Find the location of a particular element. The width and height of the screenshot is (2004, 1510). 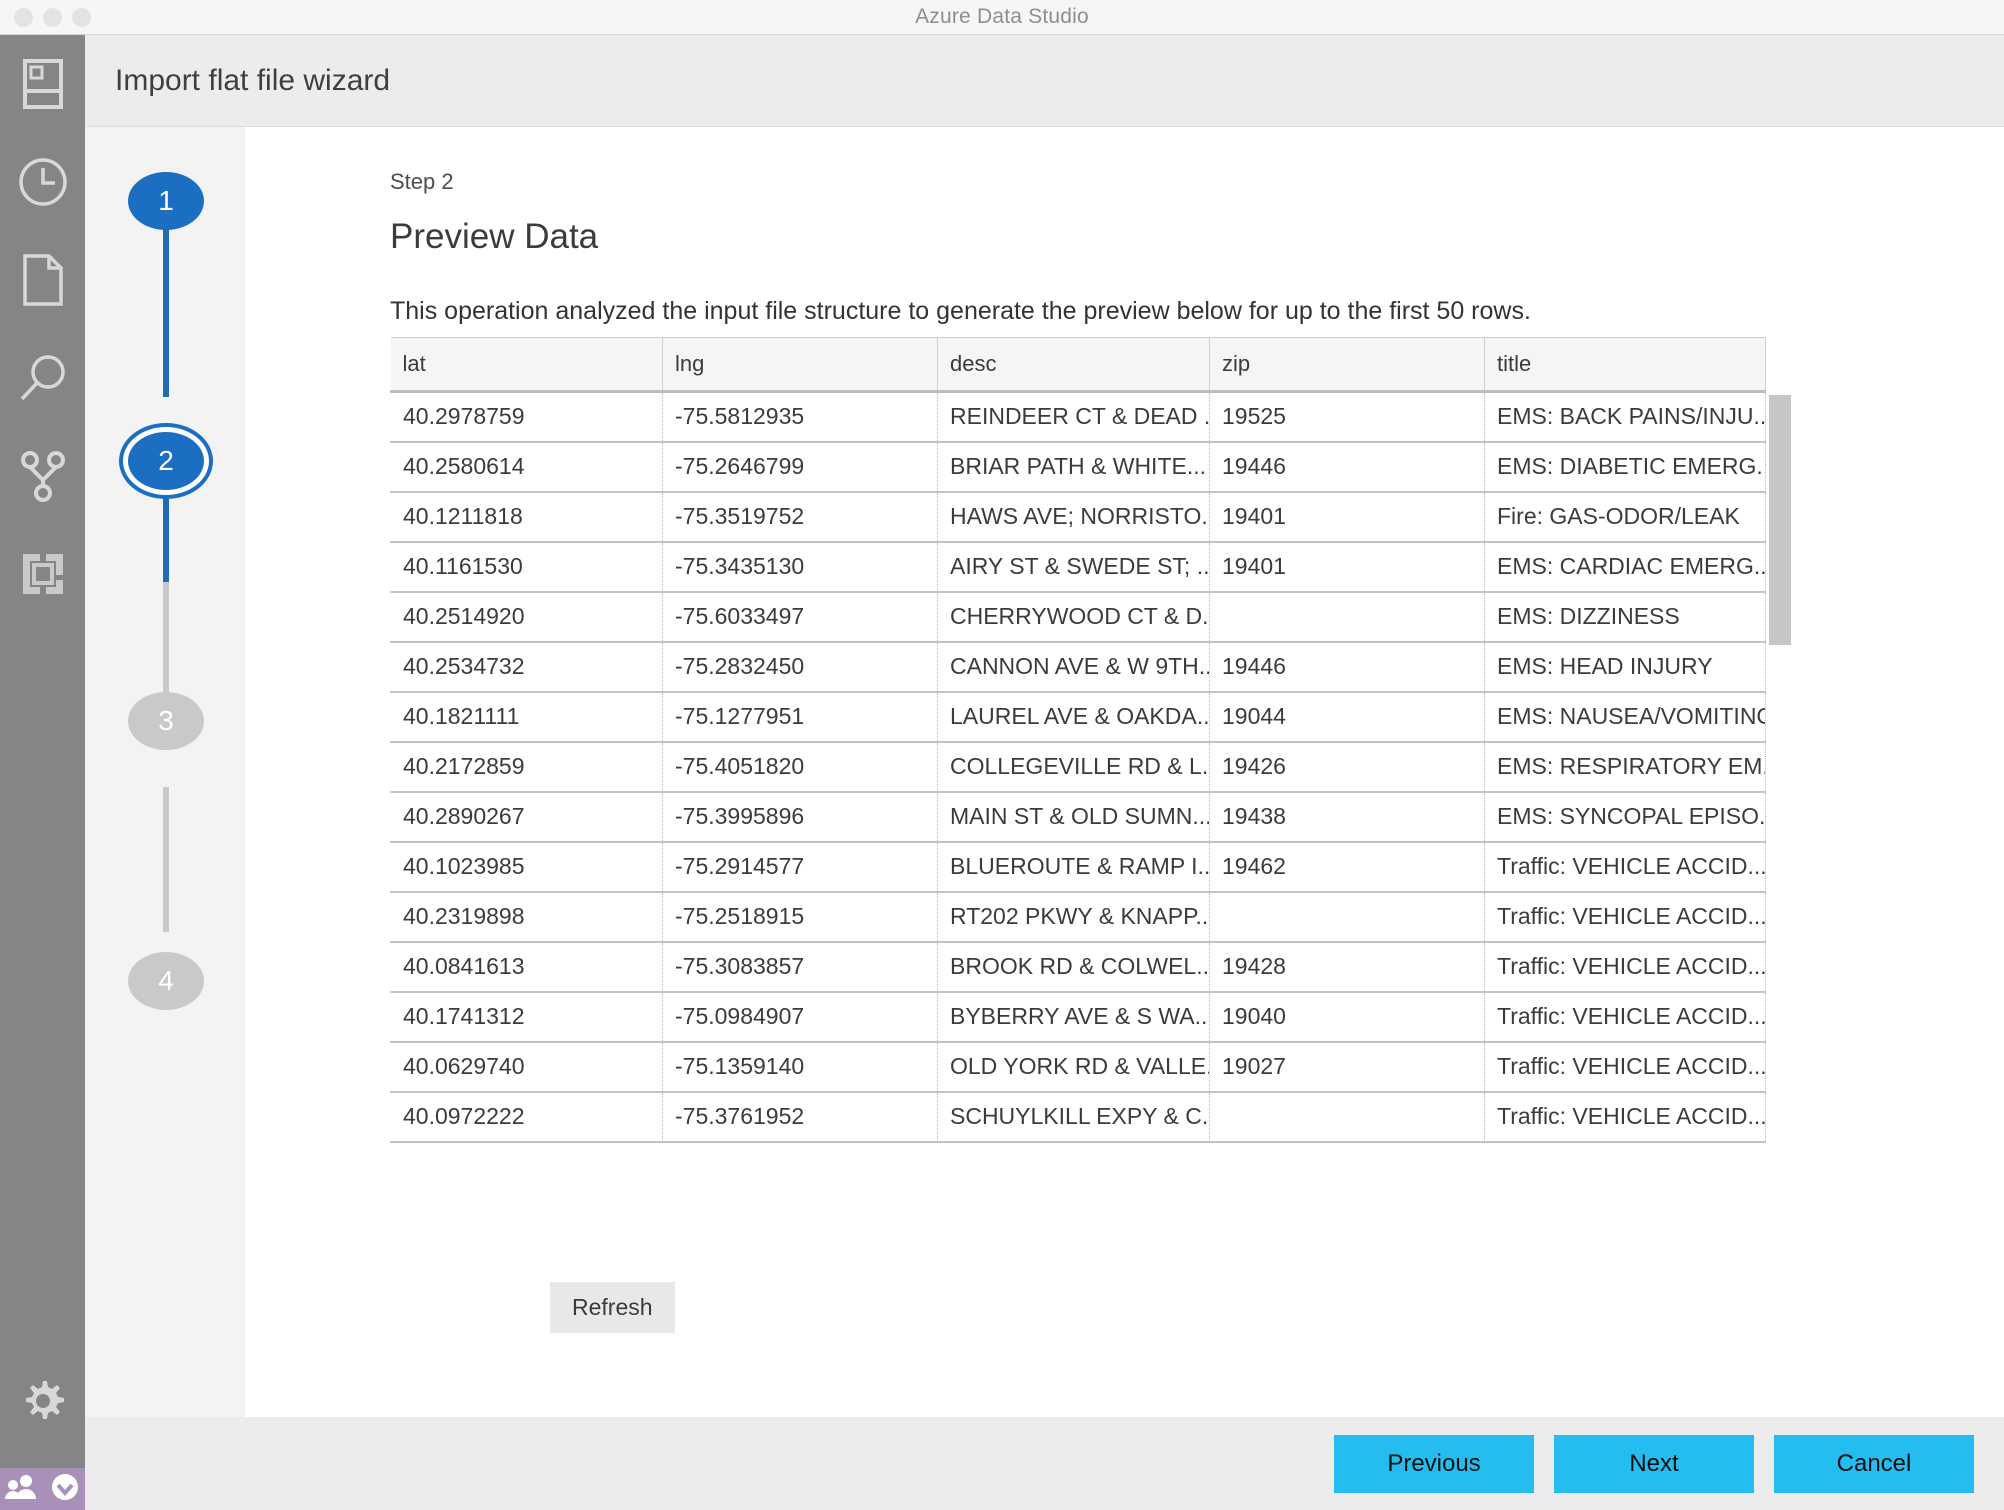

table-cell-lng: -75.2914577 is located at coordinates (800, 867).